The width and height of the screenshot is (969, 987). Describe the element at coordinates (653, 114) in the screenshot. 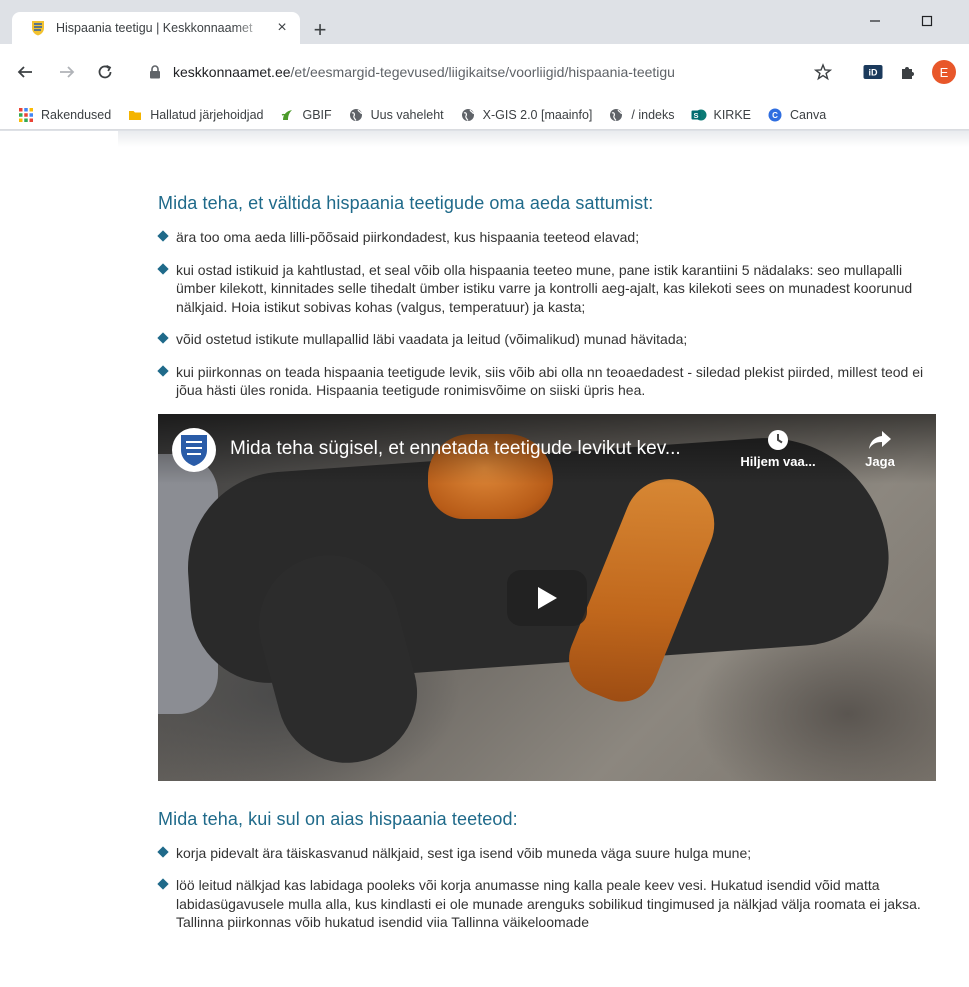

I see `bookmark-label: / indeks` at that location.